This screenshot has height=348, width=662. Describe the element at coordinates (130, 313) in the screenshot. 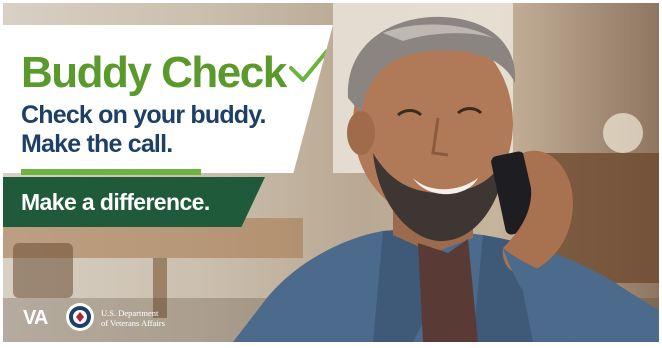

I see `department-line-1: U.S. Department` at that location.